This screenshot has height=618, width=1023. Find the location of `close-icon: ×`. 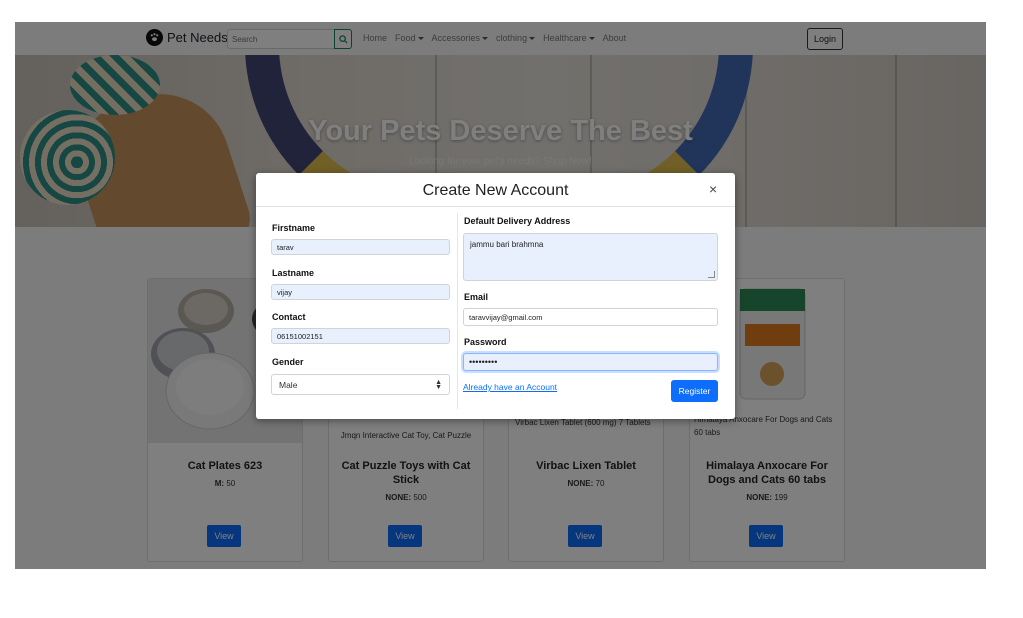

close-icon: × is located at coordinates (713, 189).